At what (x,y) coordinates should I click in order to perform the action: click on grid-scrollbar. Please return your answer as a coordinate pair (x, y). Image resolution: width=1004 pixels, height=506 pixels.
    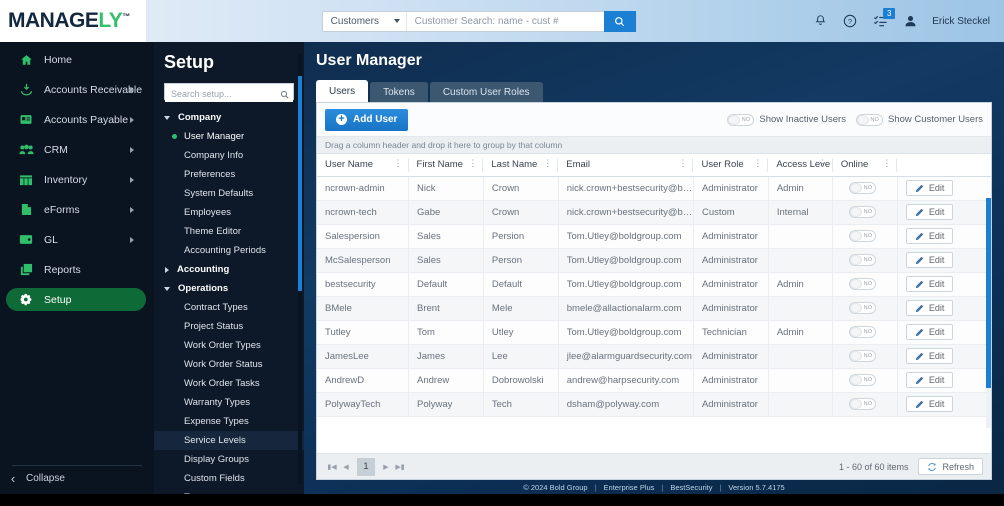
    Looking at the image, I should click on (988, 313).